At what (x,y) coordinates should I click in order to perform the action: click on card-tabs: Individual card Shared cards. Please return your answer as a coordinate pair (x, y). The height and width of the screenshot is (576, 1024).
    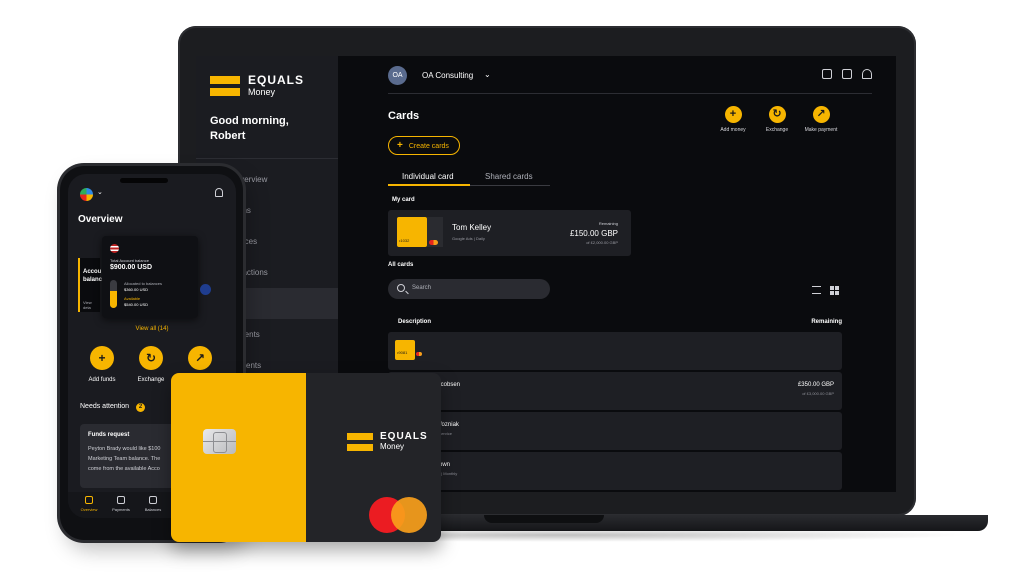
    Looking at the image, I should click on (469, 177).